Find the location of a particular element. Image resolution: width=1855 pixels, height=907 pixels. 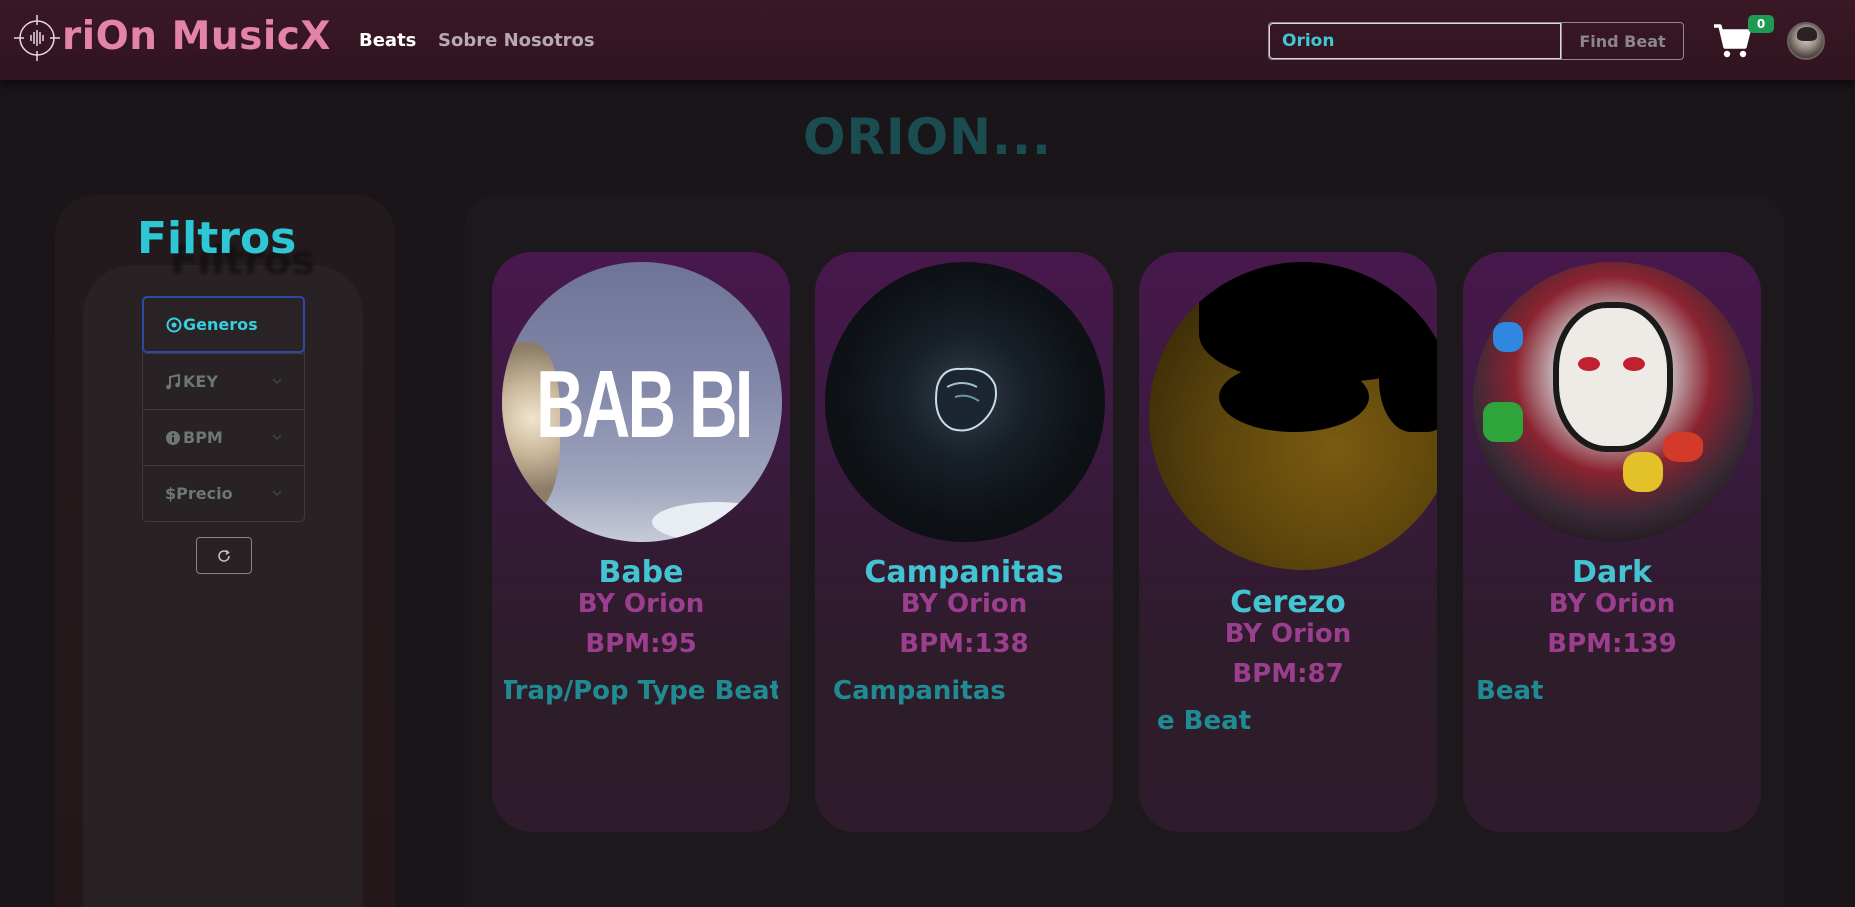

find-beat-button: Find Beat is located at coordinates (1622, 41).